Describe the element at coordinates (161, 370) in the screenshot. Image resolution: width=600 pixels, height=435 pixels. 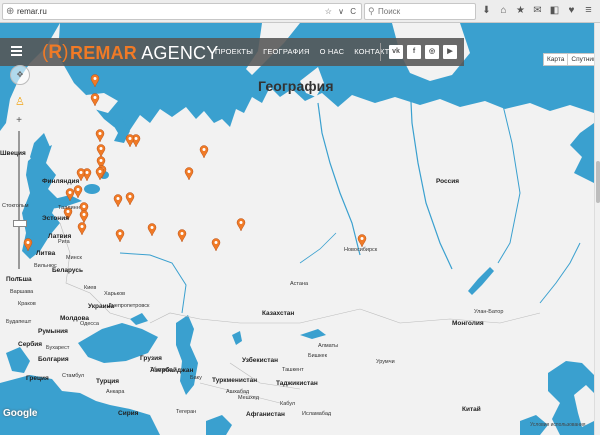
I see `city-label-tbilisi: Тбилиси` at that location.